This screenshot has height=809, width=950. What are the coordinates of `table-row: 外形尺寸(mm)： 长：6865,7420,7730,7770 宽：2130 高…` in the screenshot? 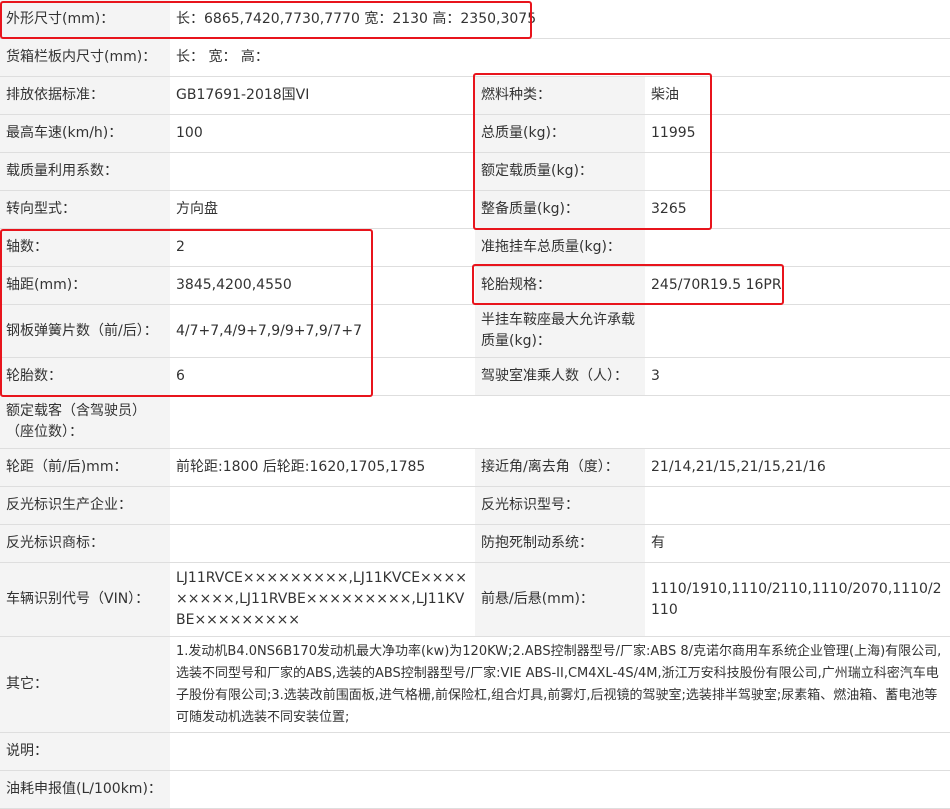 It's located at (475, 19).